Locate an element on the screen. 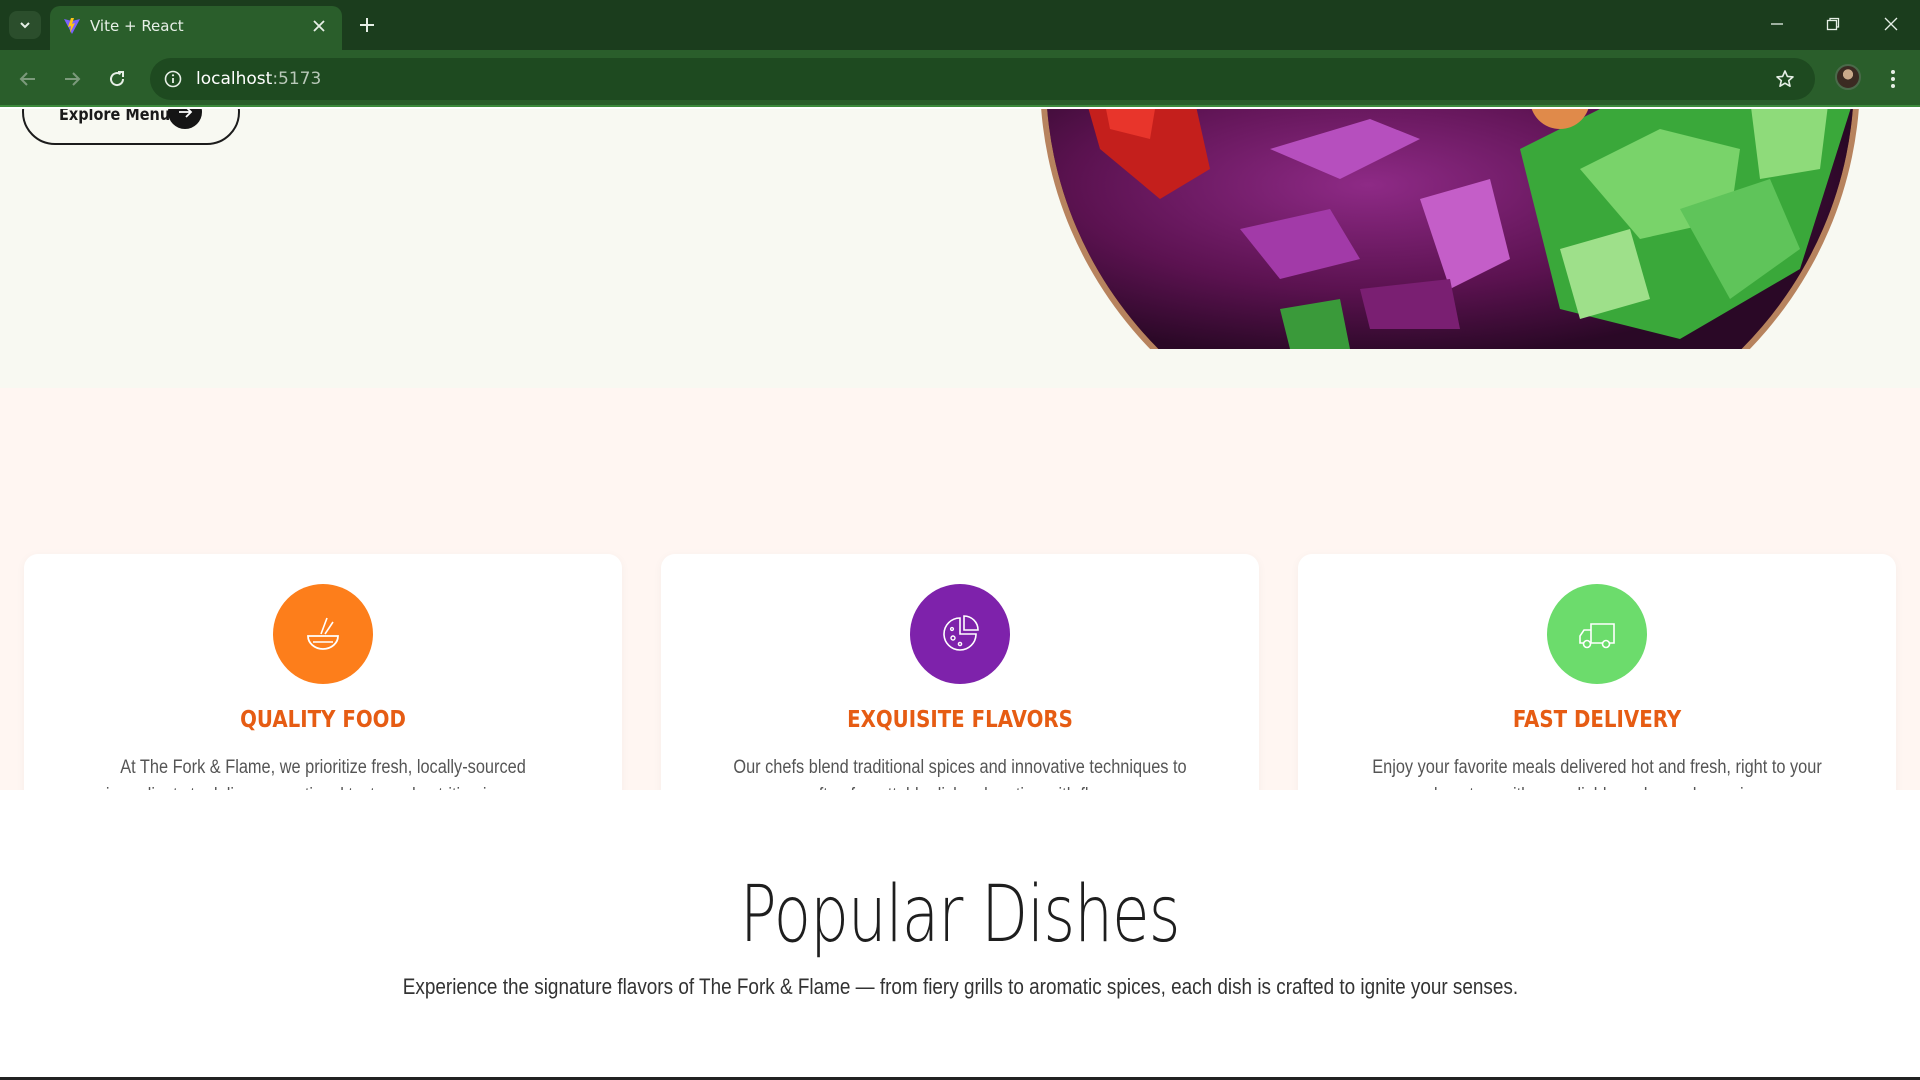 This screenshot has width=1920, height=1080. explore-menu-button: Explore Menu is located at coordinates (131, 127).